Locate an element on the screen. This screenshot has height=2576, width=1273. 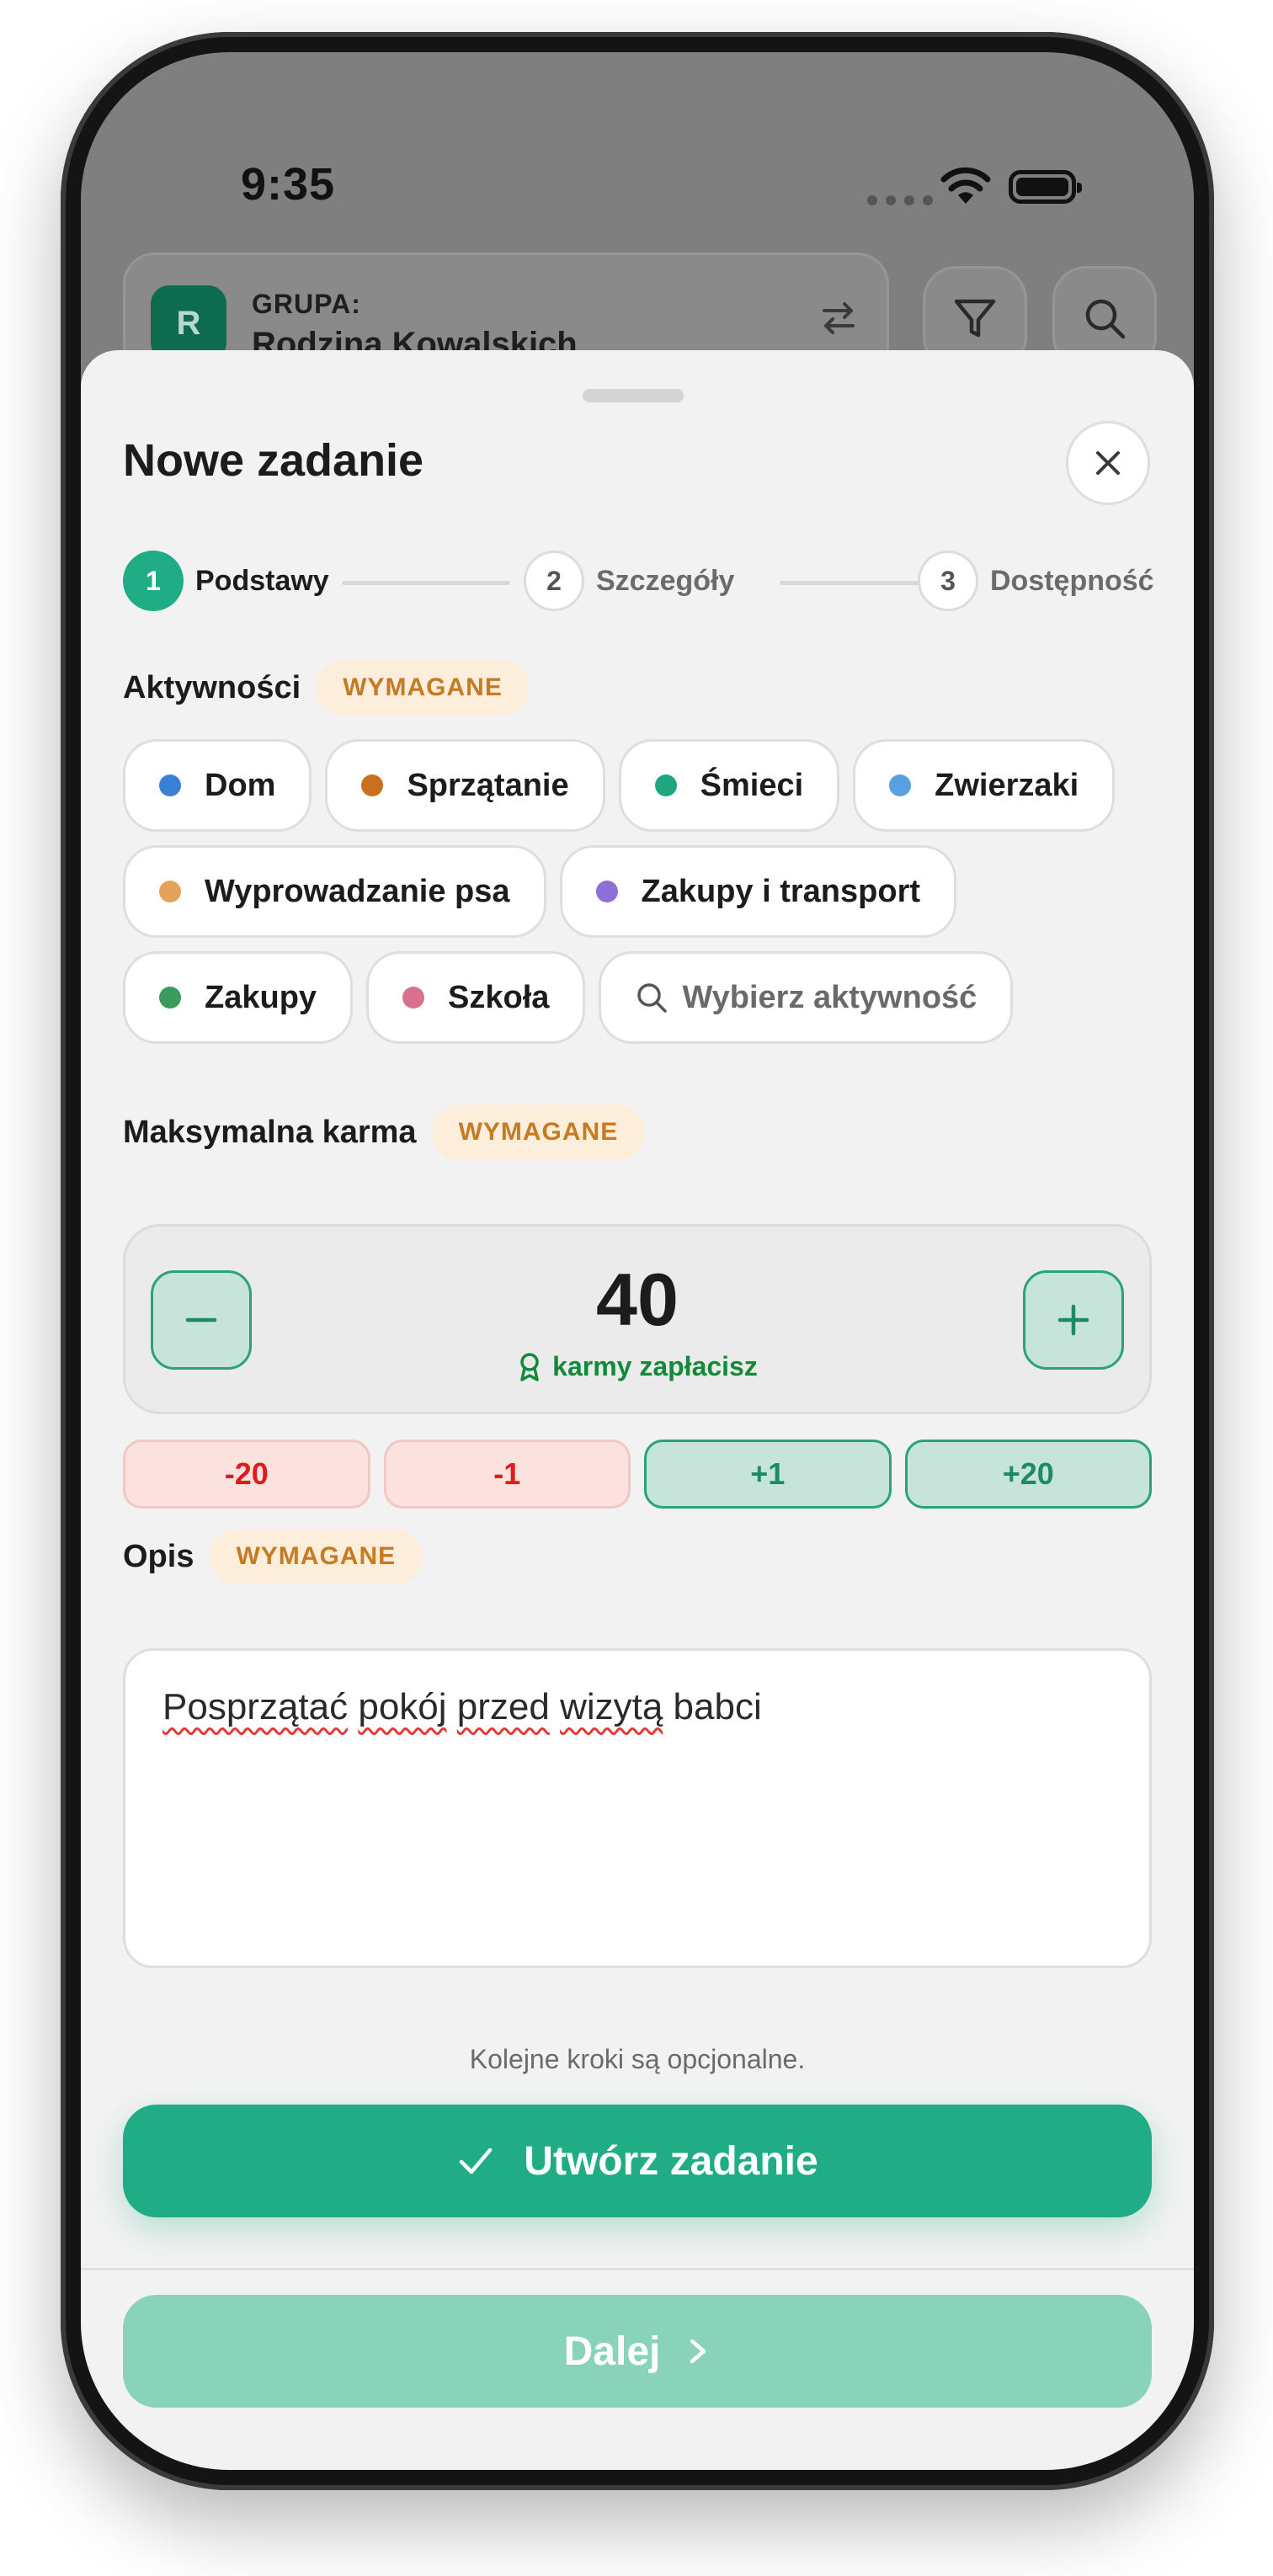
activity-chip-wyprowadzanie-psa: Wyprowadzanie psa is located at coordinates (334, 892).